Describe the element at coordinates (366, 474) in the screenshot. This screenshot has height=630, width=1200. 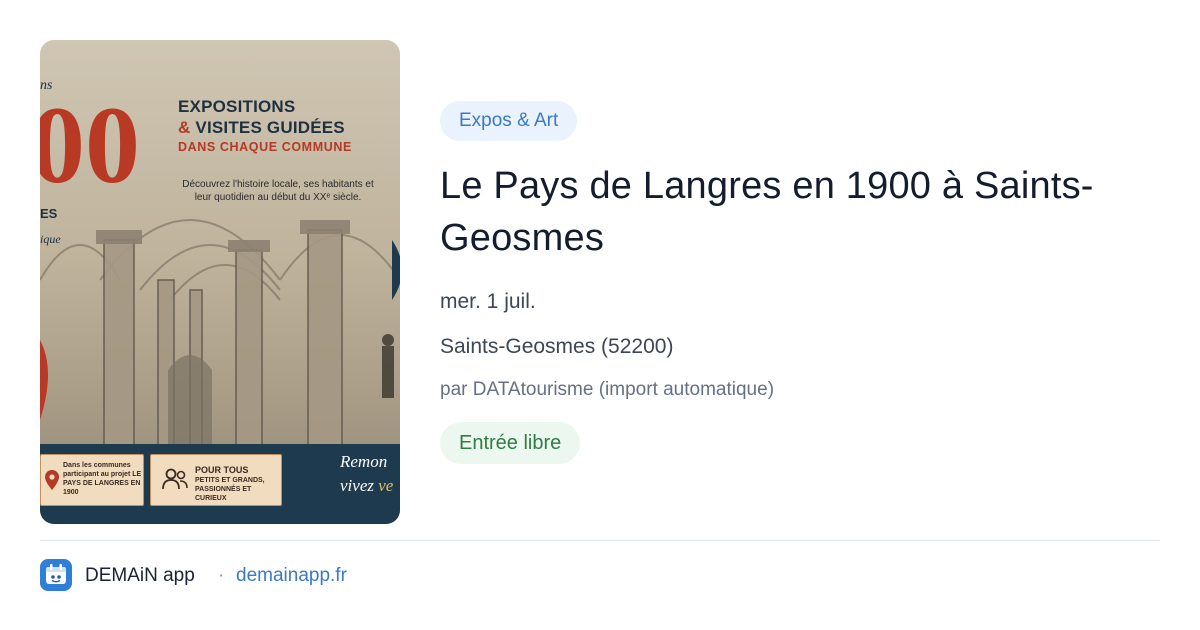
I see `poster-script-text: Remon vivez ve` at that location.